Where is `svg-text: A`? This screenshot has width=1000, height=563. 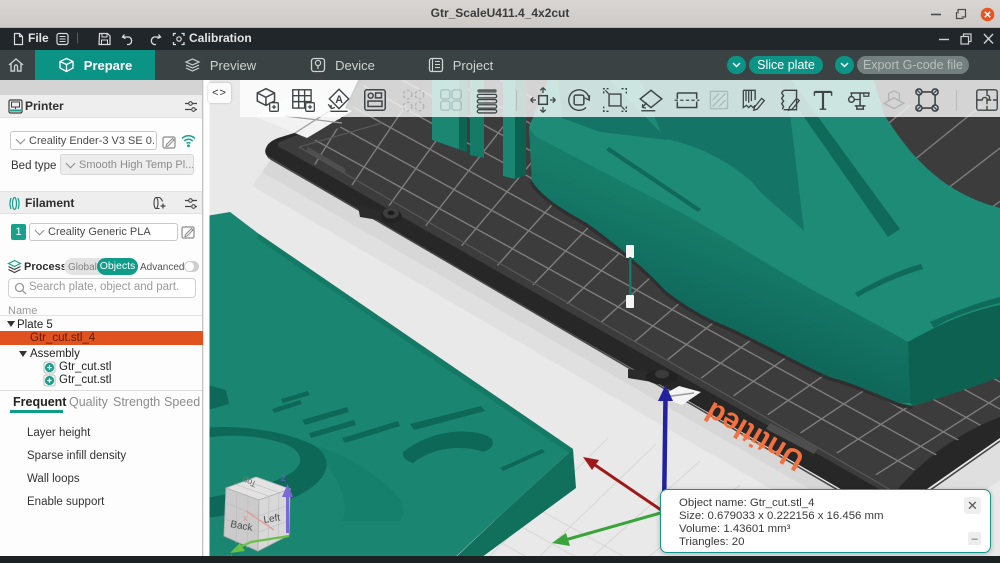 svg-text: A is located at coordinates (339, 100).